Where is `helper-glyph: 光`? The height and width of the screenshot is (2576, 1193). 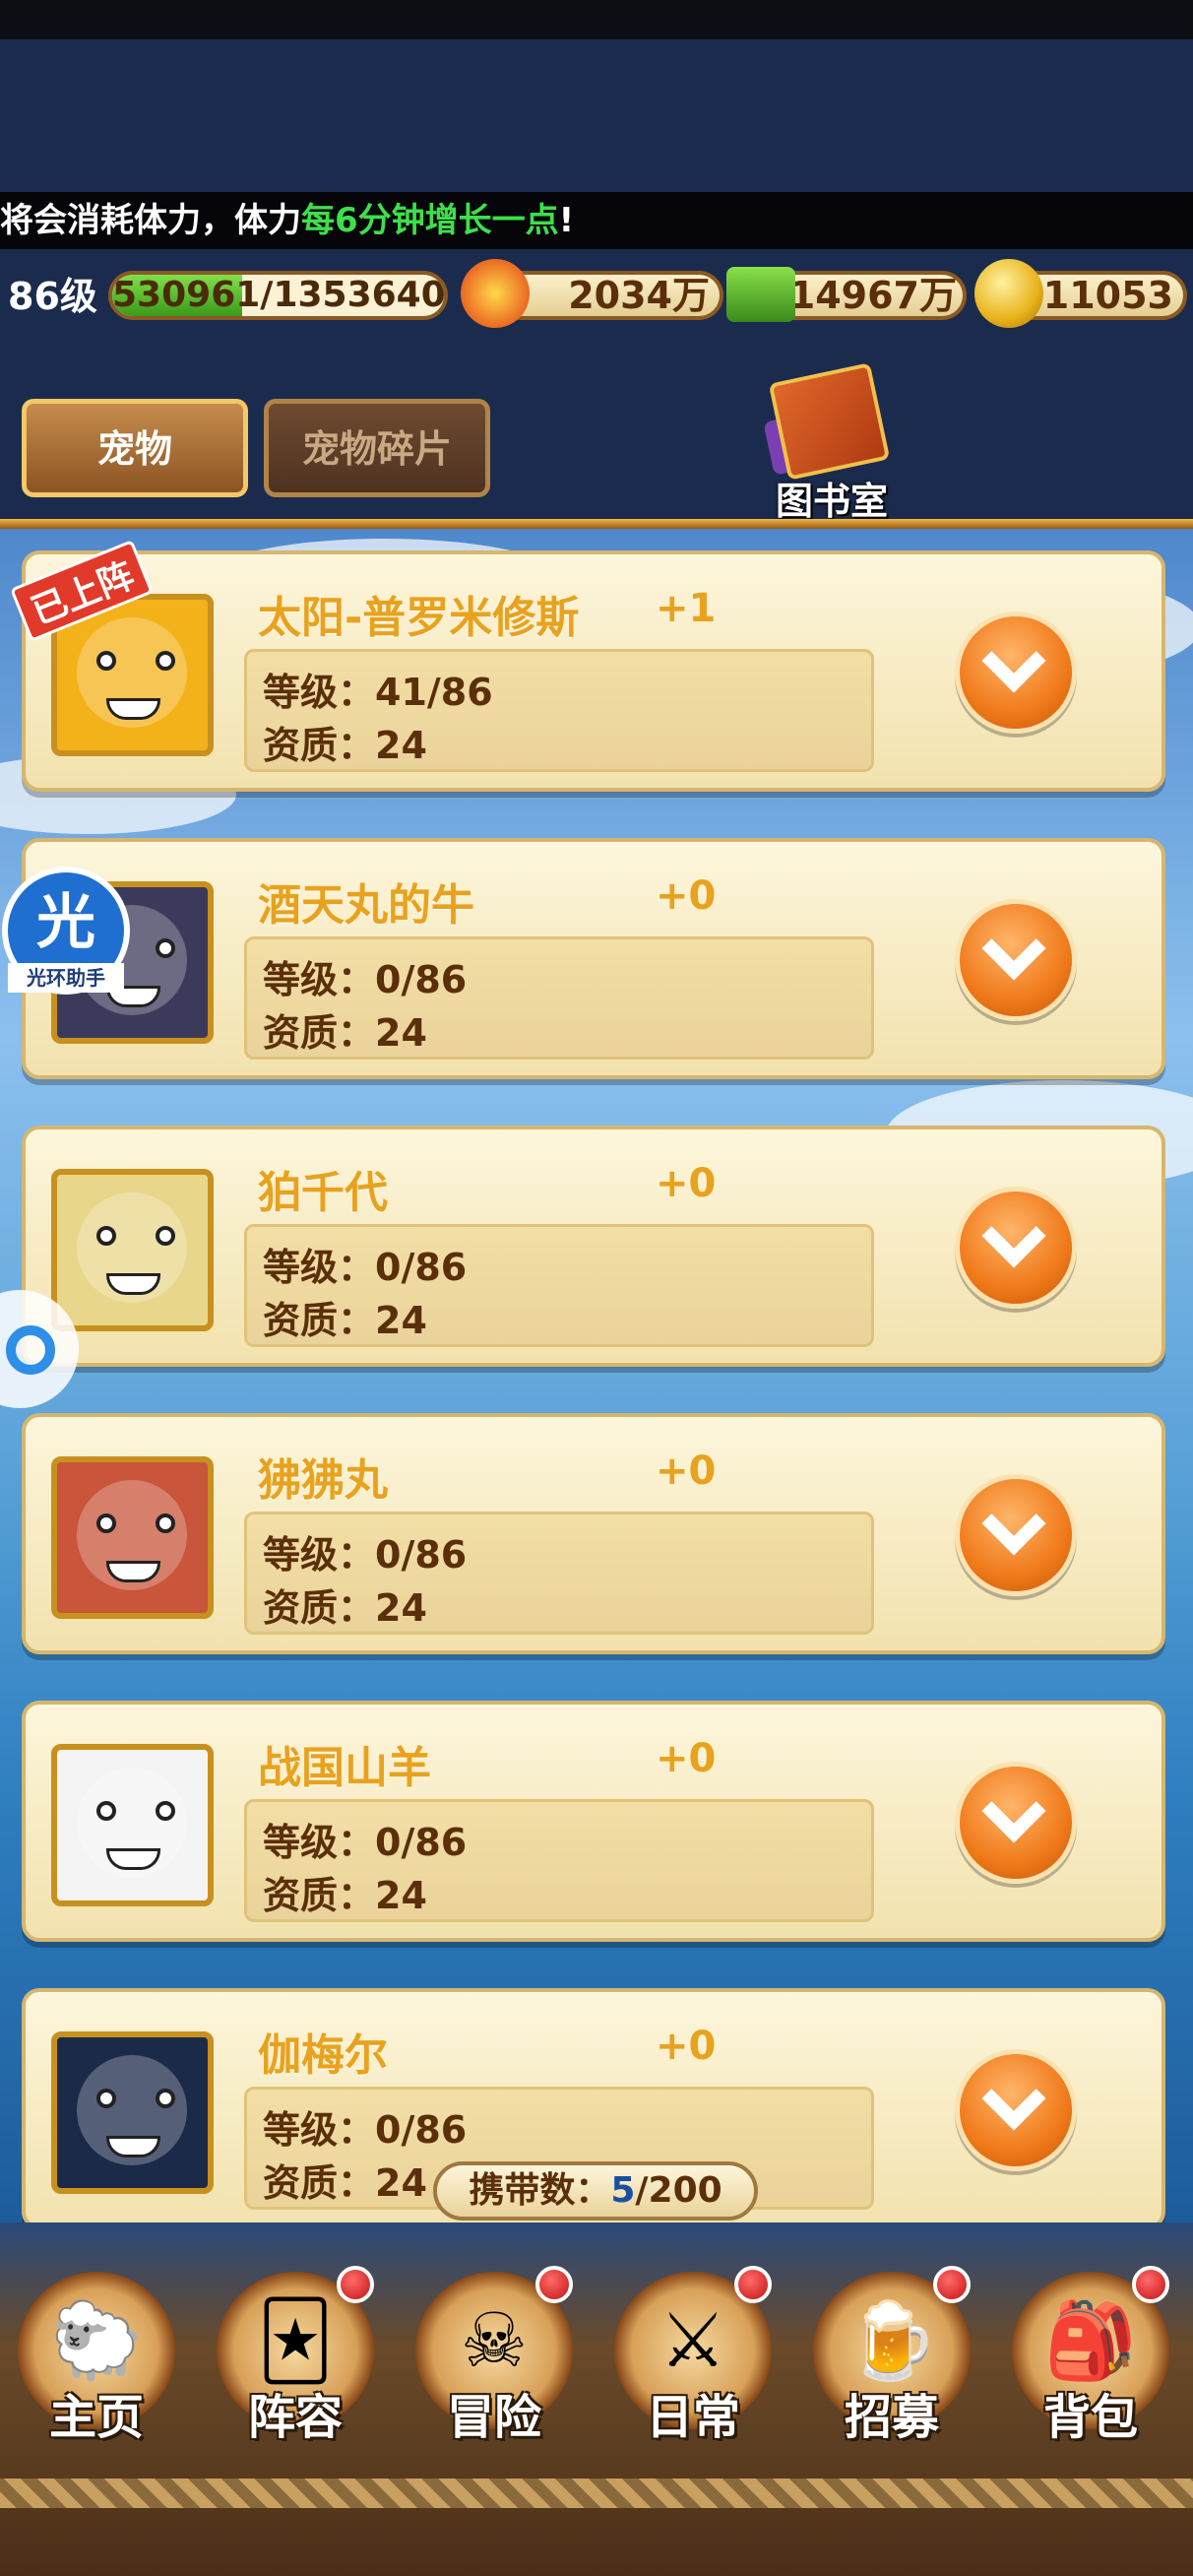 helper-glyph: 光 is located at coordinates (65, 922).